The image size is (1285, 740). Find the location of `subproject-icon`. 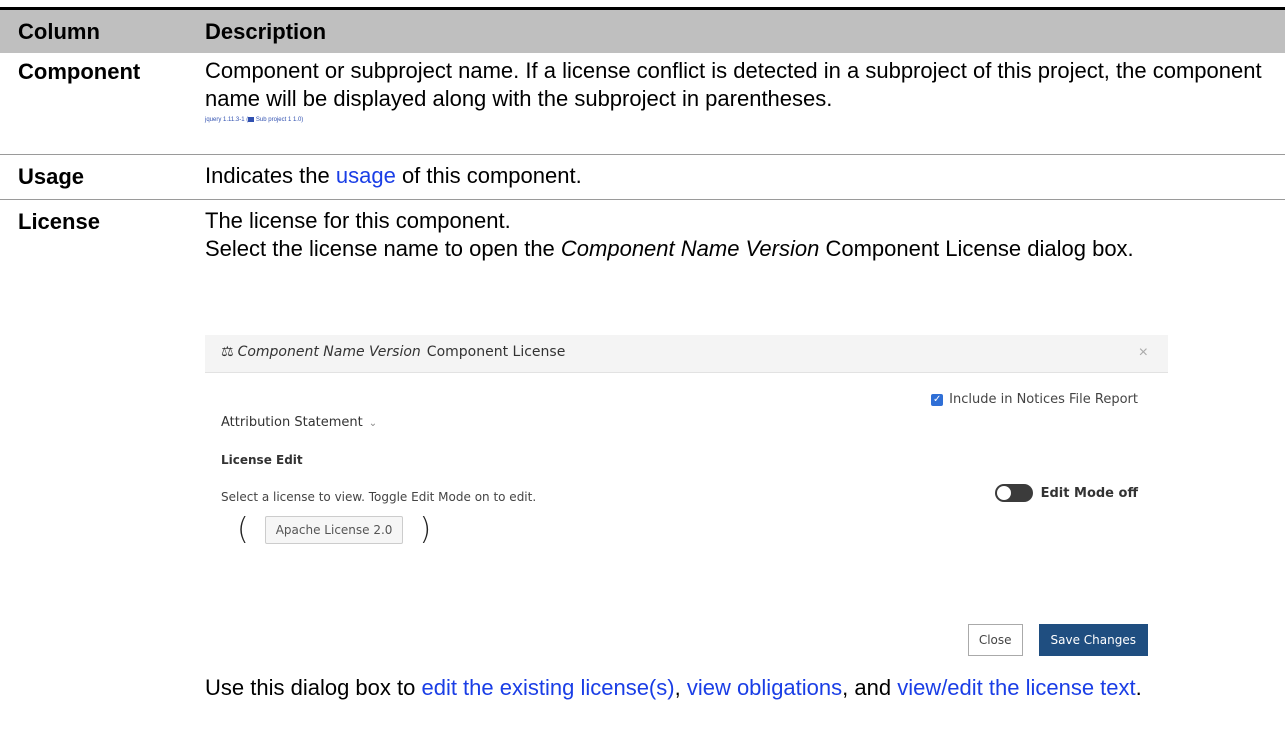

subproject-icon is located at coordinates (251, 119).